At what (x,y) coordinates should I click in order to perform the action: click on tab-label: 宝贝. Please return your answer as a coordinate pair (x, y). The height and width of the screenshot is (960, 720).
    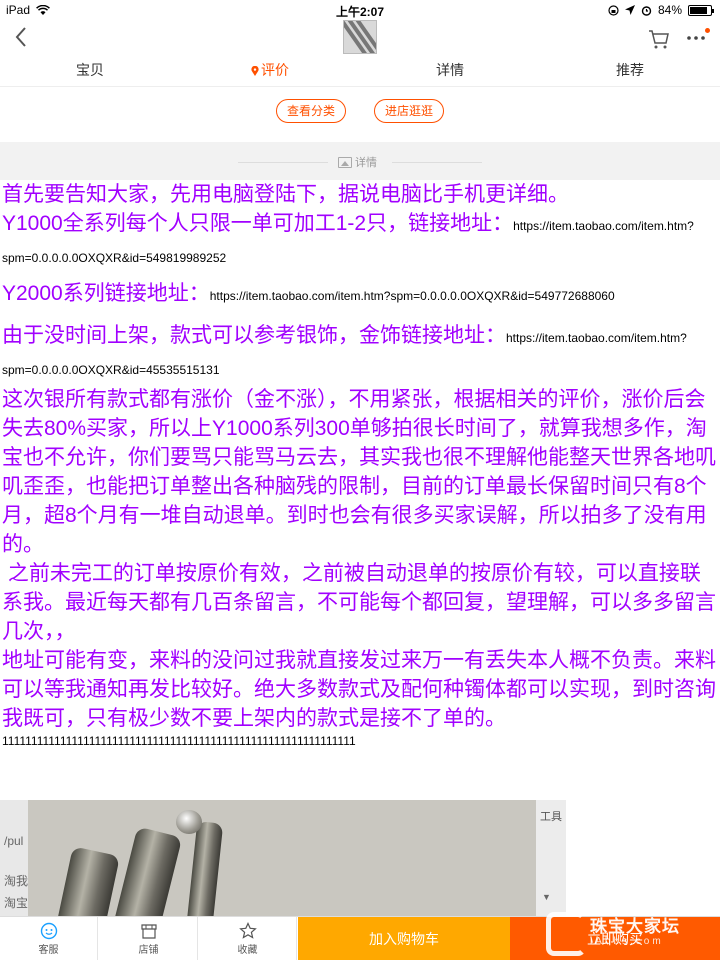
    Looking at the image, I should click on (90, 70).